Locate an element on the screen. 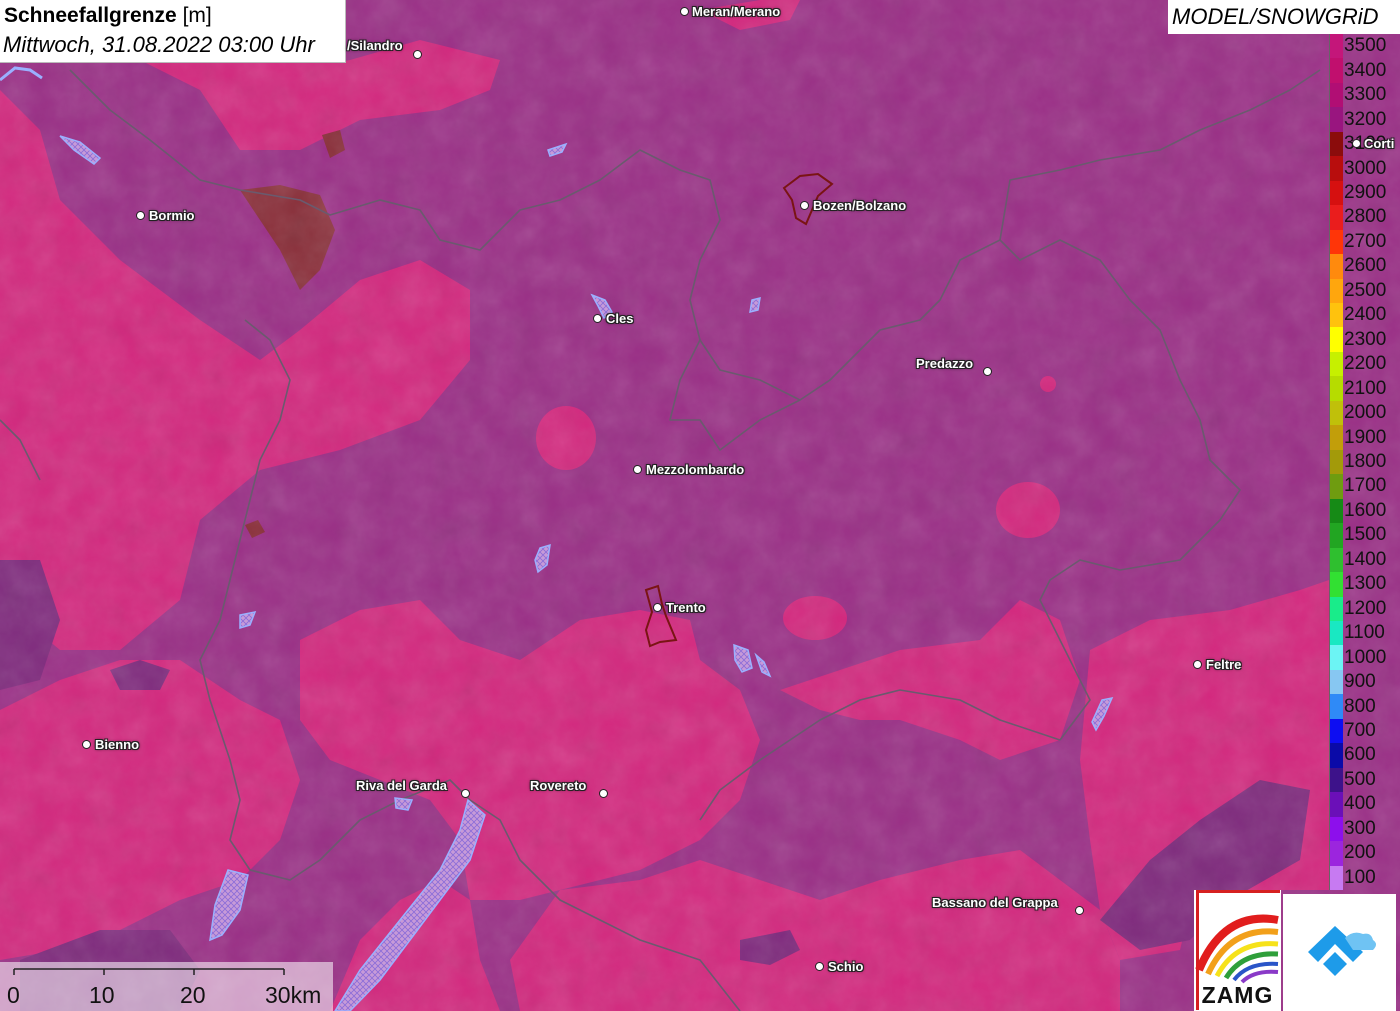 The height and width of the screenshot is (1011, 1400). city-trento: Trento is located at coordinates (686, 607).